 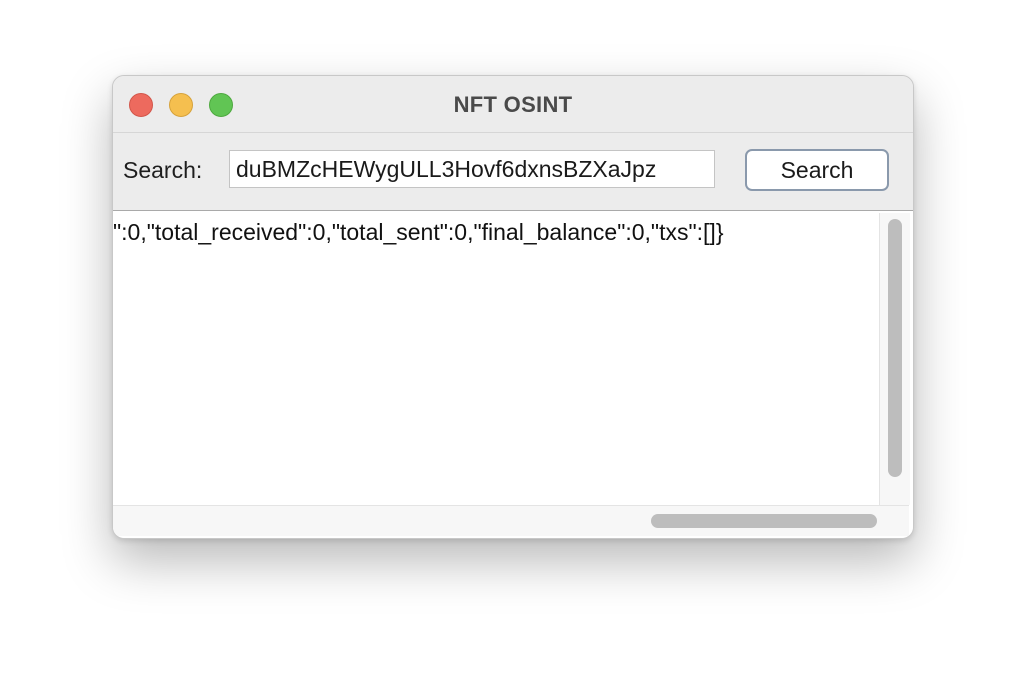 I want to click on vertical-scrollbar, so click(x=894, y=359).